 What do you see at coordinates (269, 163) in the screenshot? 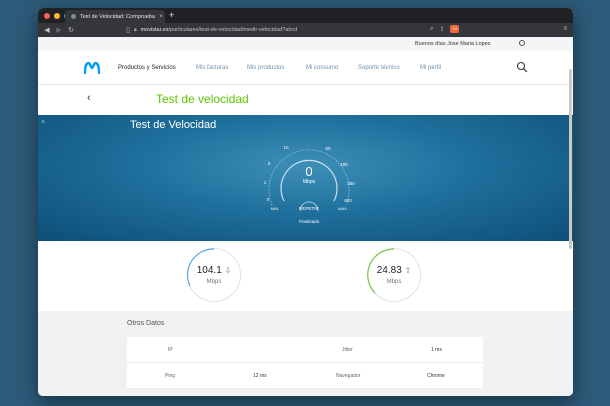
I see `scale-label-3: 3` at bounding box center [269, 163].